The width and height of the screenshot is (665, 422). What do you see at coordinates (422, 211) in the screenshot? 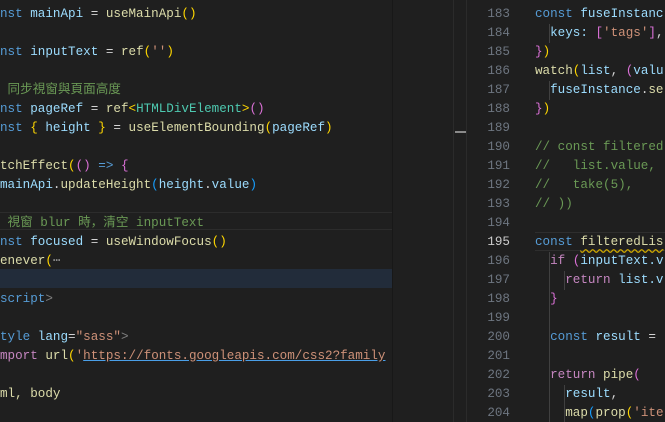
I see `minimap` at bounding box center [422, 211].